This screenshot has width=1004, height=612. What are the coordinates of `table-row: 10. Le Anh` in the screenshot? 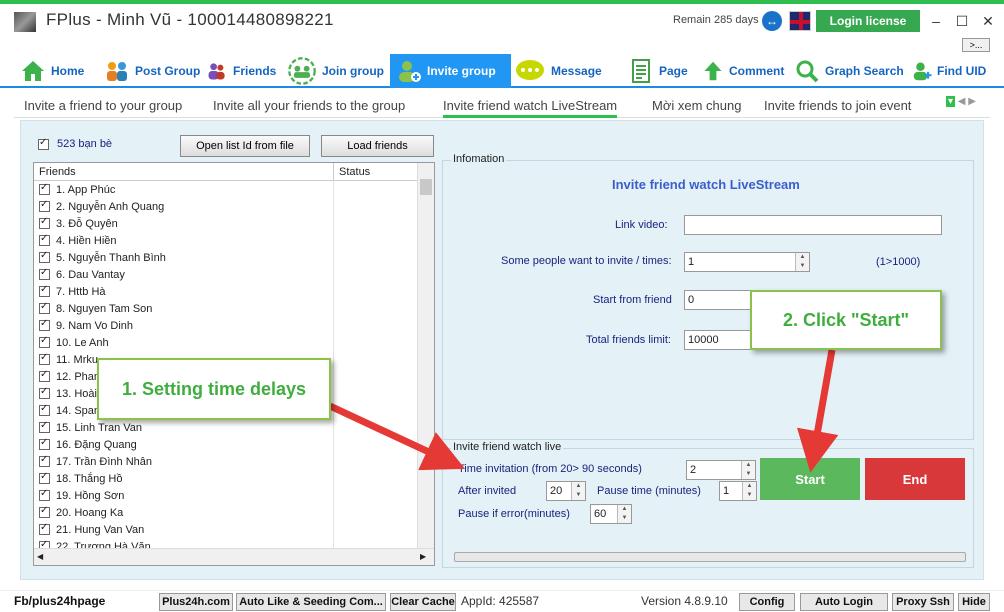 It's located at (234, 342).